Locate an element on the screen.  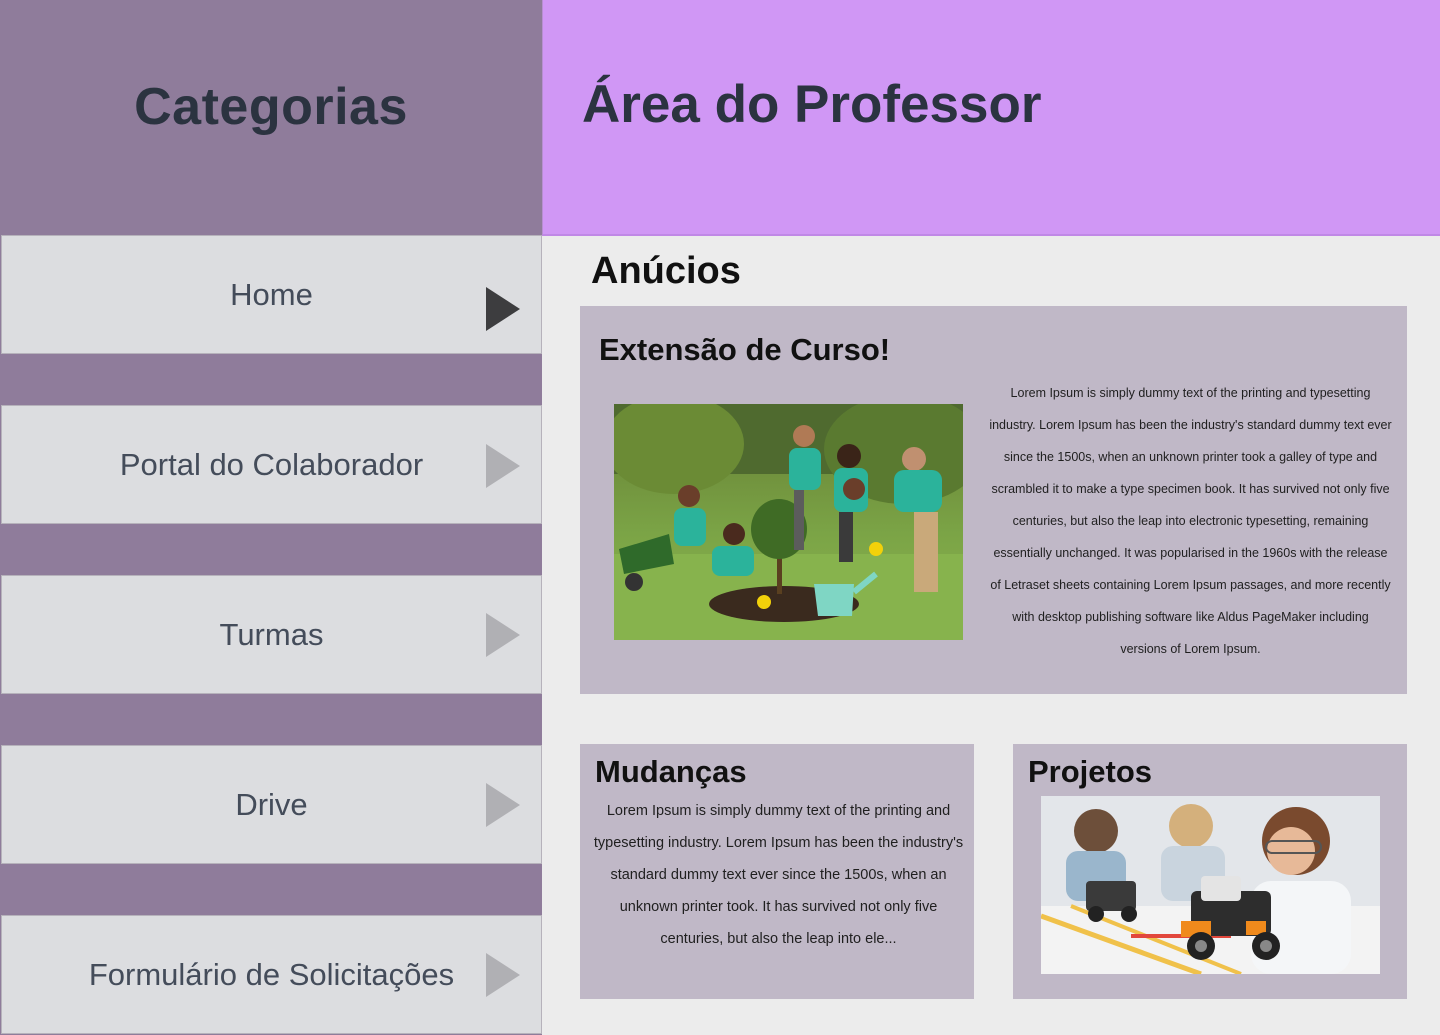
page-title: Área do Professor is located at coordinates (812, 104).